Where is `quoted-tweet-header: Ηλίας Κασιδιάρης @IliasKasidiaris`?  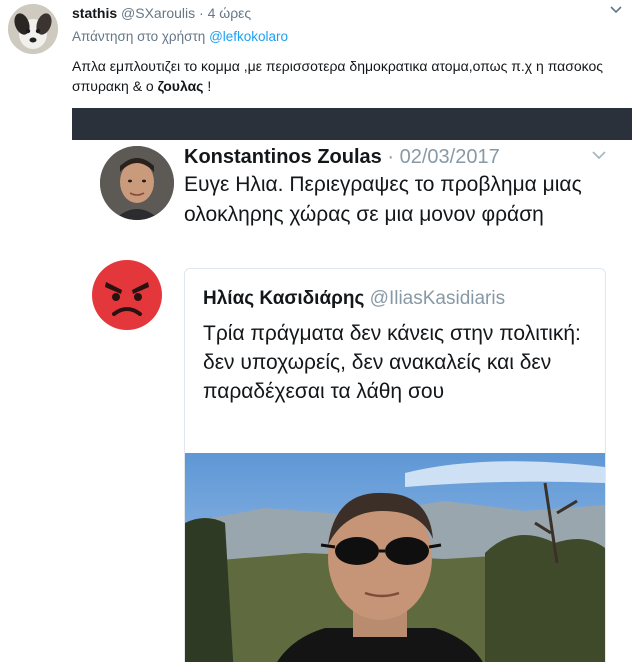
quoted-tweet-header: Ηλίας Κασιδιάρης @IliasKasidiaris is located at coordinates (354, 299).